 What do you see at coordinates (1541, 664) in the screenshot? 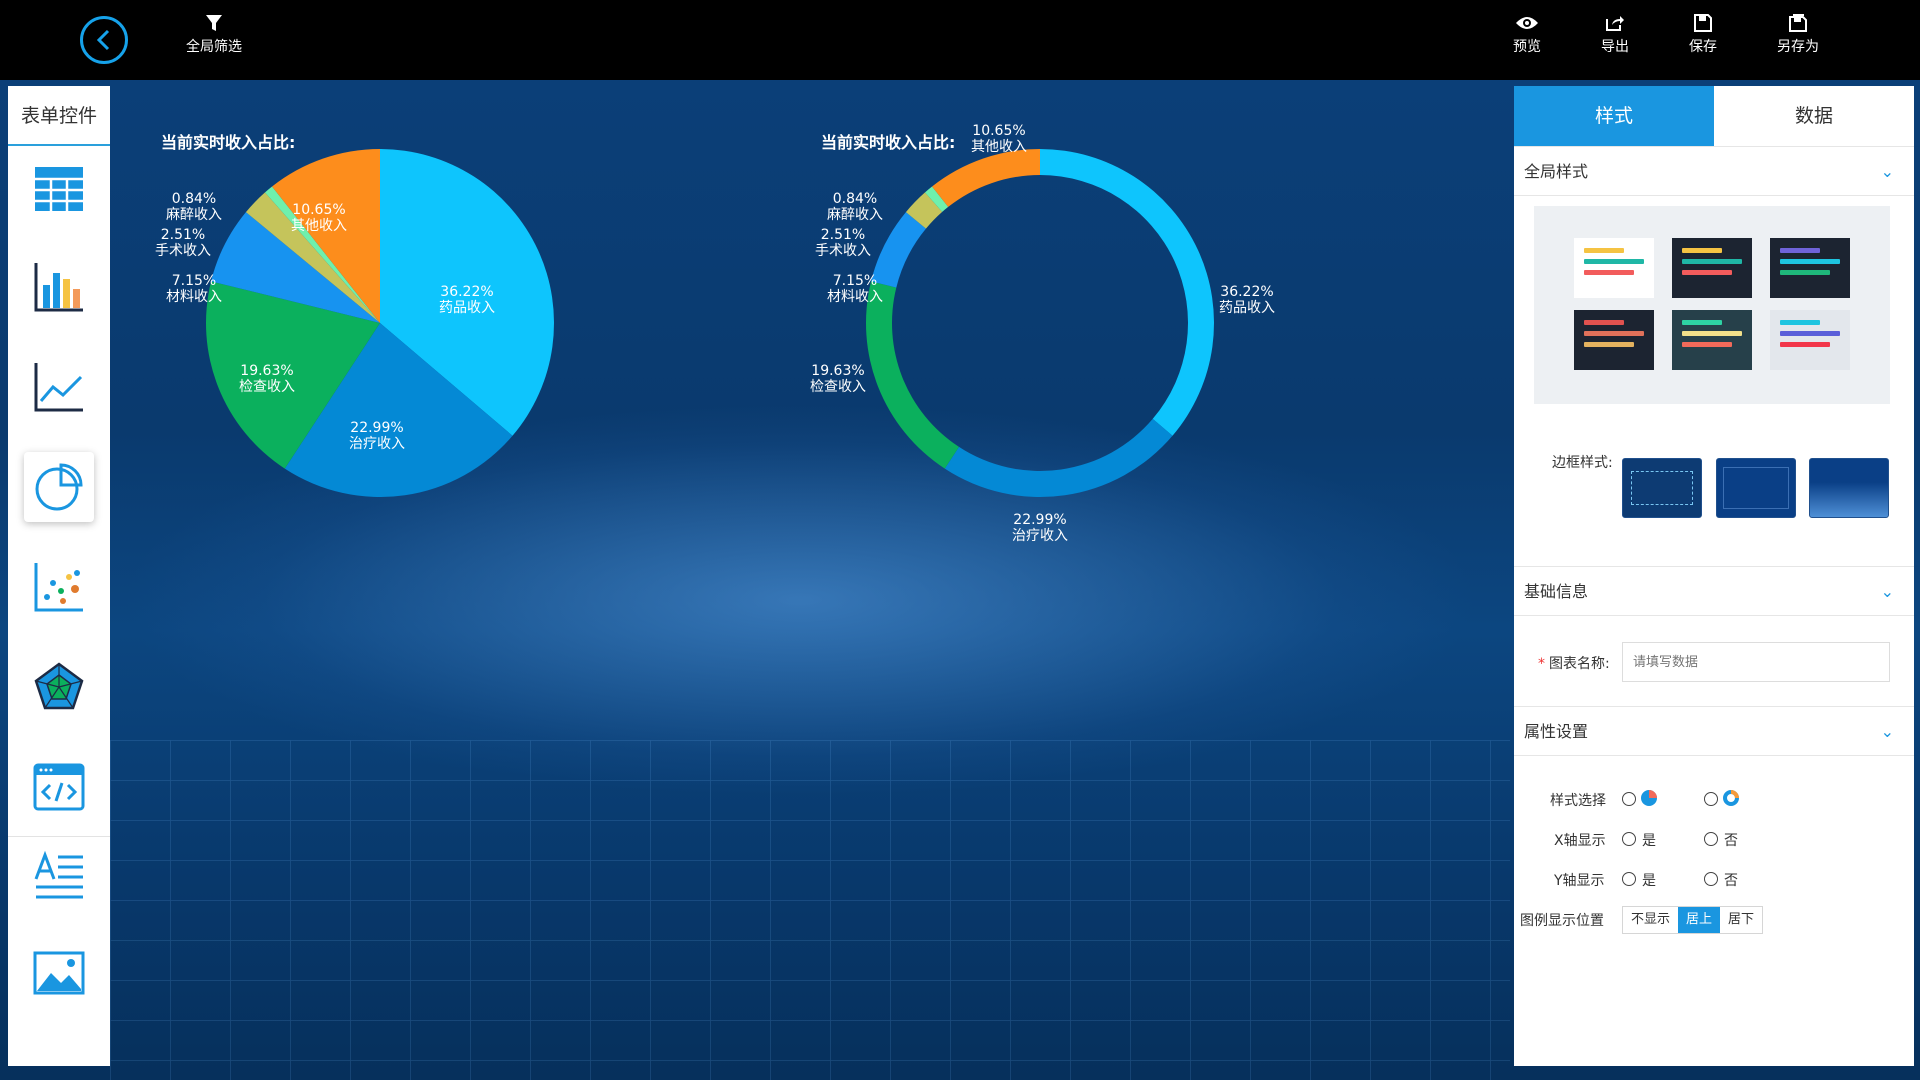
I see `required-mark: *` at bounding box center [1541, 664].